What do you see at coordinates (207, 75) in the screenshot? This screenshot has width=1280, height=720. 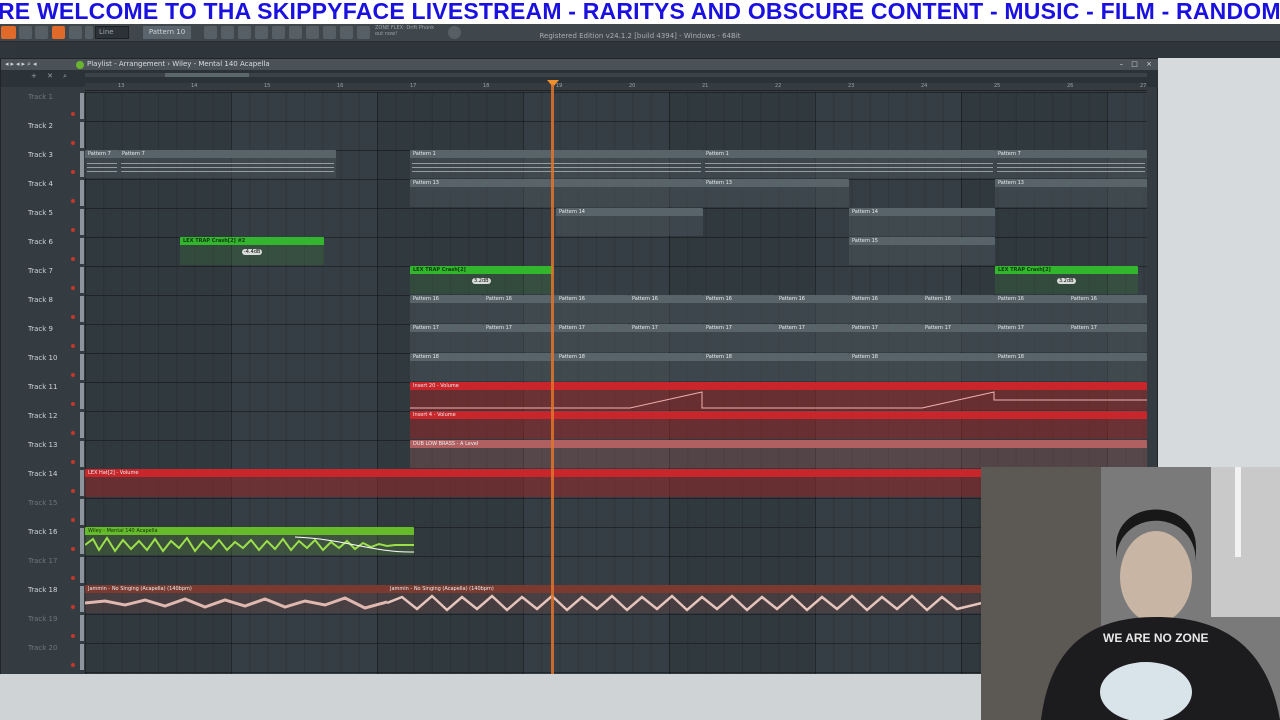 I see `scroll-thumb` at bounding box center [207, 75].